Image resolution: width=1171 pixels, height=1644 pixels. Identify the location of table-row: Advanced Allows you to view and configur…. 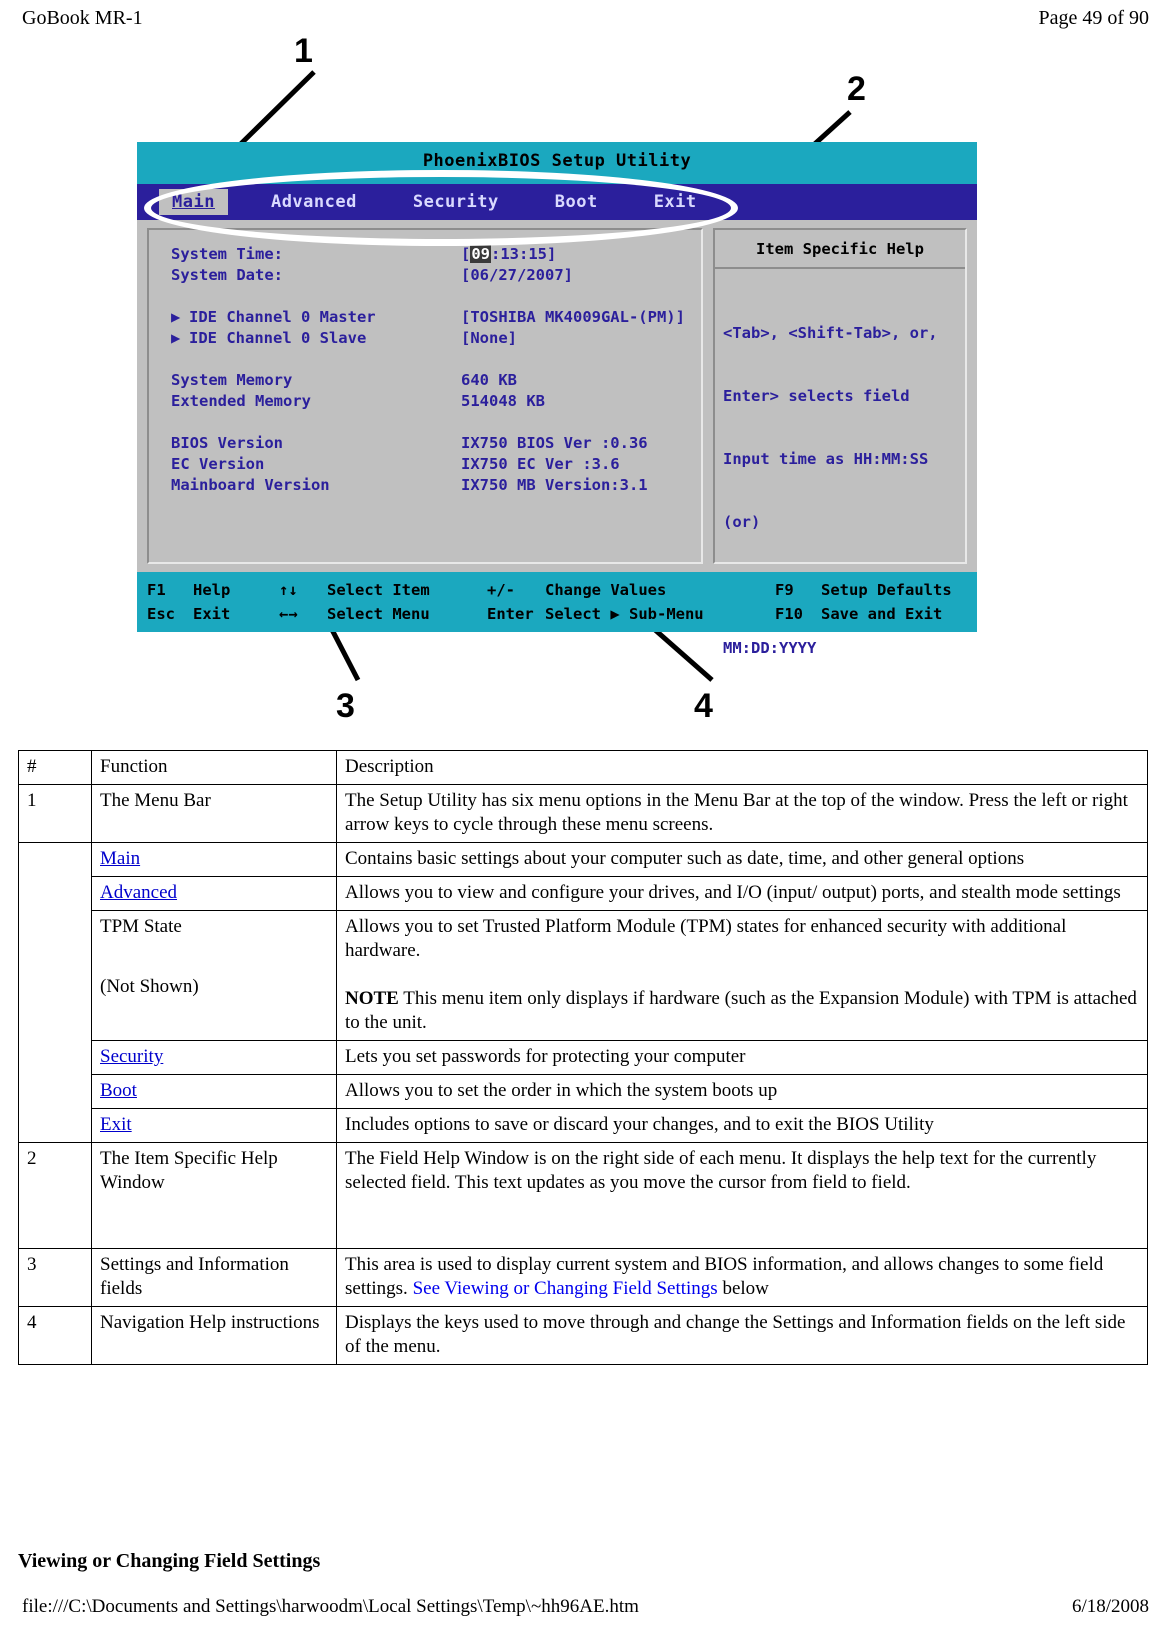
(583, 893).